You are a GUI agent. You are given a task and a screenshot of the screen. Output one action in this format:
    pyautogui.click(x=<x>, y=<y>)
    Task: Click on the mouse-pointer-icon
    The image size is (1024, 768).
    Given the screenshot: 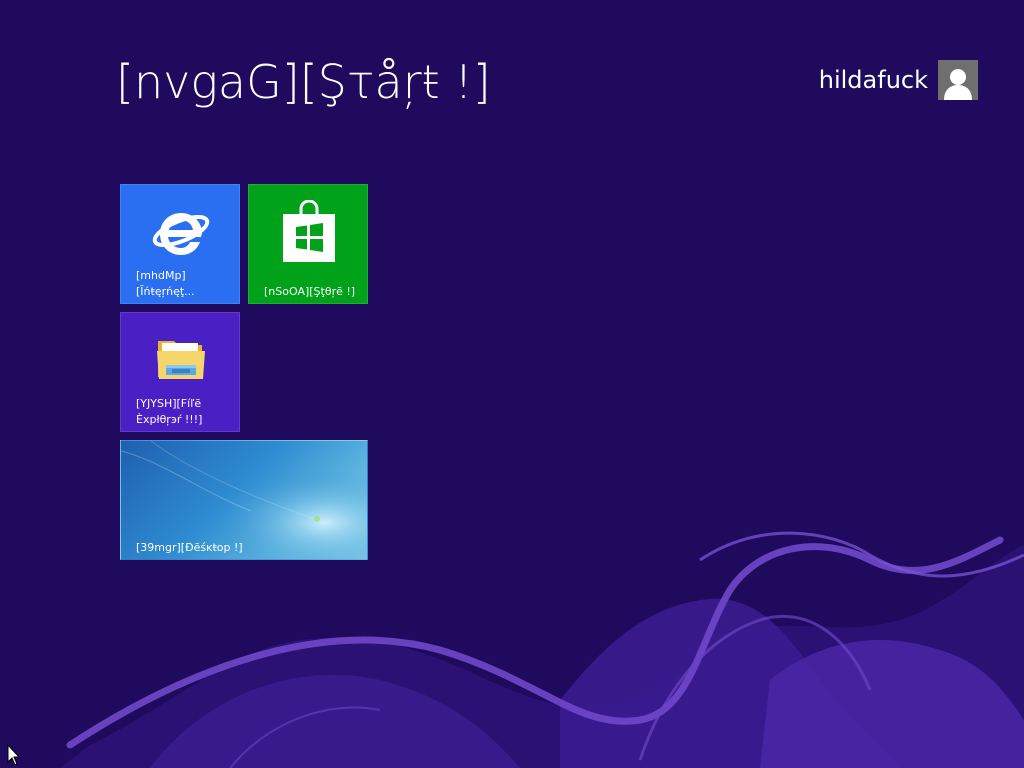 What is the action you would take?
    pyautogui.click(x=14, y=755)
    